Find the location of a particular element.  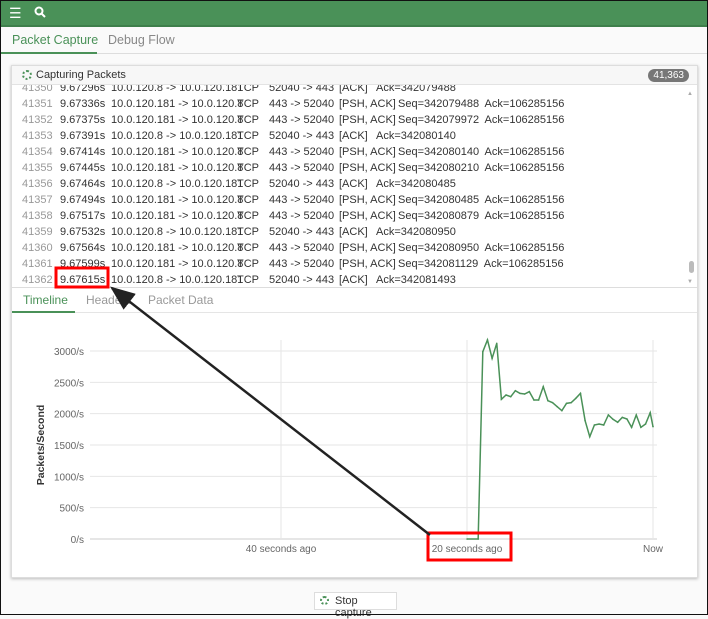

y-tick-label: 500/s is located at coordinates (72, 509).